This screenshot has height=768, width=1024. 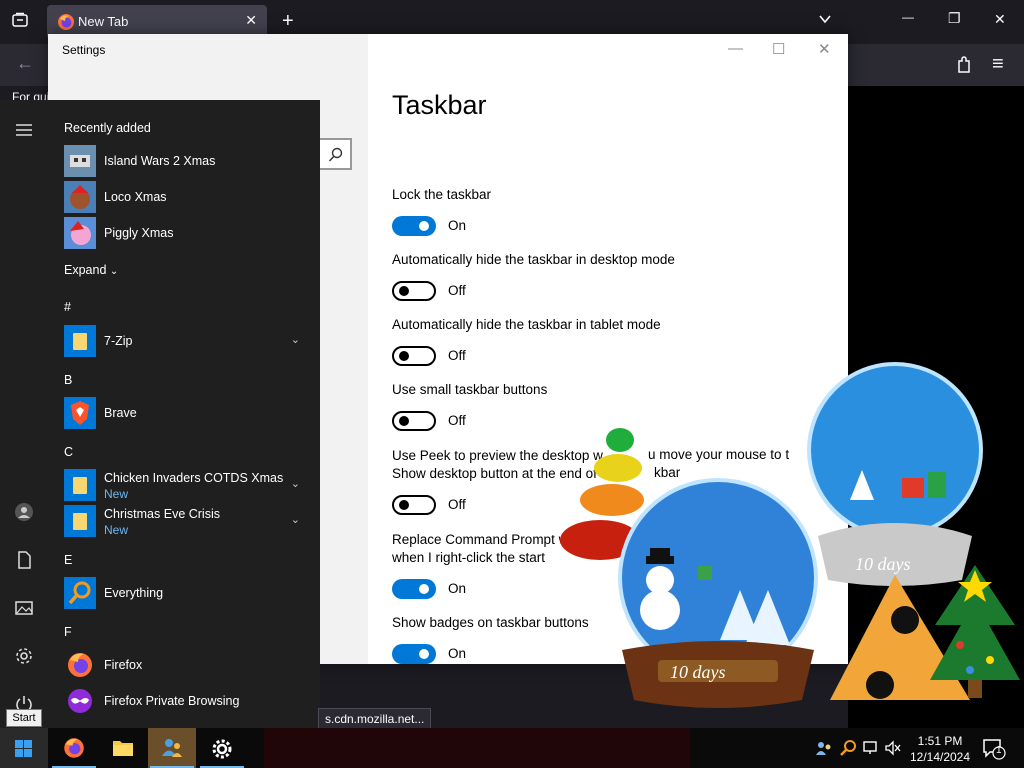 I want to click on christmas-tree-icon, so click(x=975, y=631).